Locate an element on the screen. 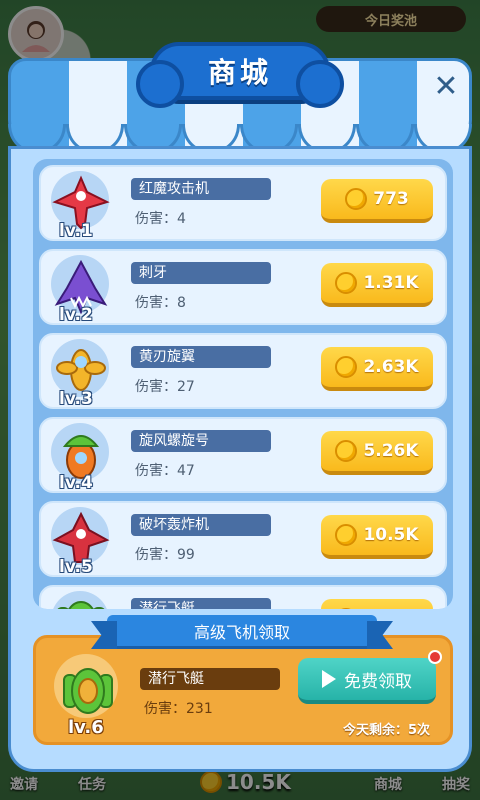 The width and height of the screenshot is (480, 800). play-icon is located at coordinates (329, 679).